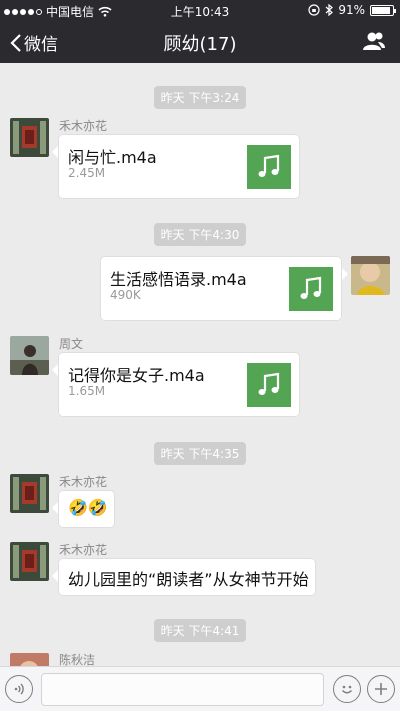  What do you see at coordinates (200, 97) in the screenshot?
I see `timestamp: 昨天 下午3:24` at bounding box center [200, 97].